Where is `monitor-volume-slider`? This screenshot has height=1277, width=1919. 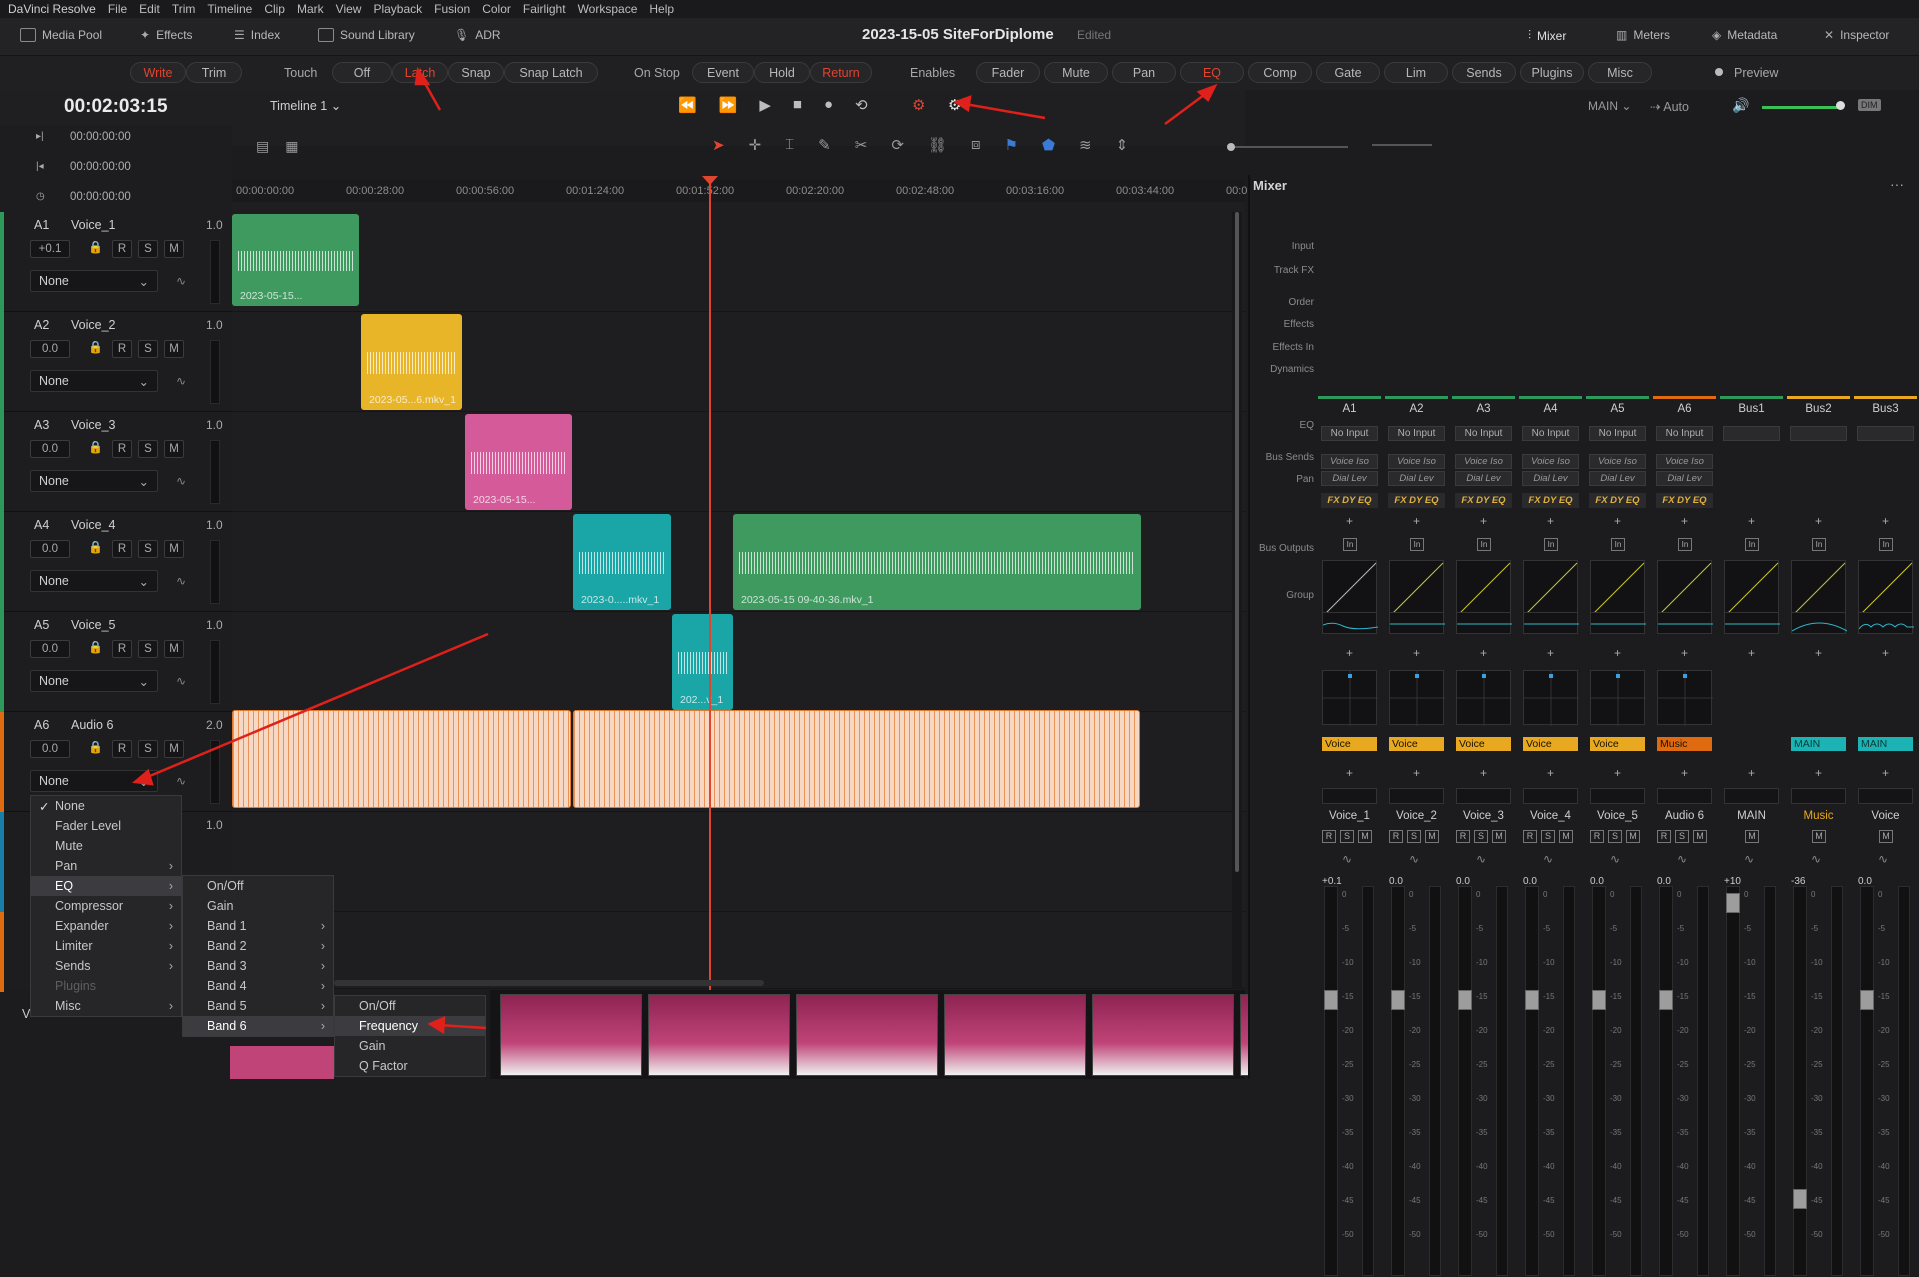
monitor-volume-slider is located at coordinates (1801, 107).